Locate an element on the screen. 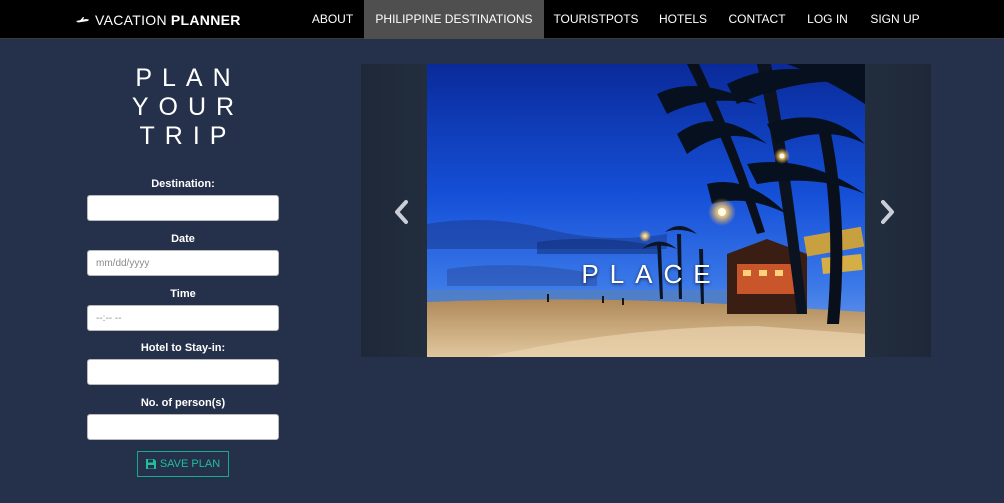  plan-title-line: YOUR is located at coordinates (188, 107).